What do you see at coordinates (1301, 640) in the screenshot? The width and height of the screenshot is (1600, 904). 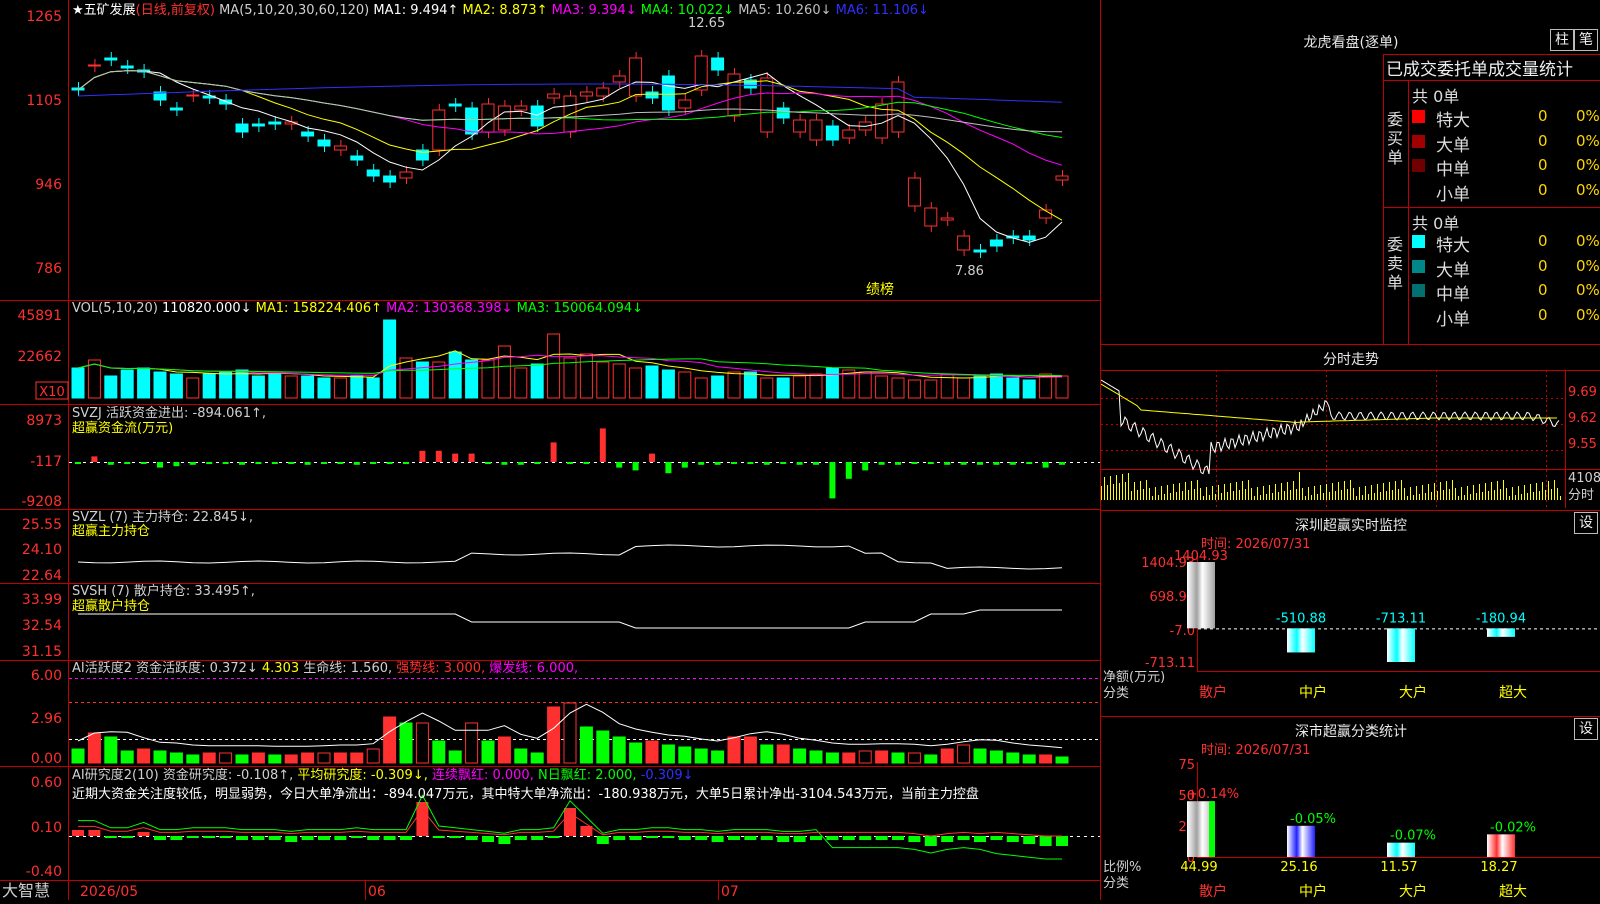 I see `net-amount-bar` at bounding box center [1301, 640].